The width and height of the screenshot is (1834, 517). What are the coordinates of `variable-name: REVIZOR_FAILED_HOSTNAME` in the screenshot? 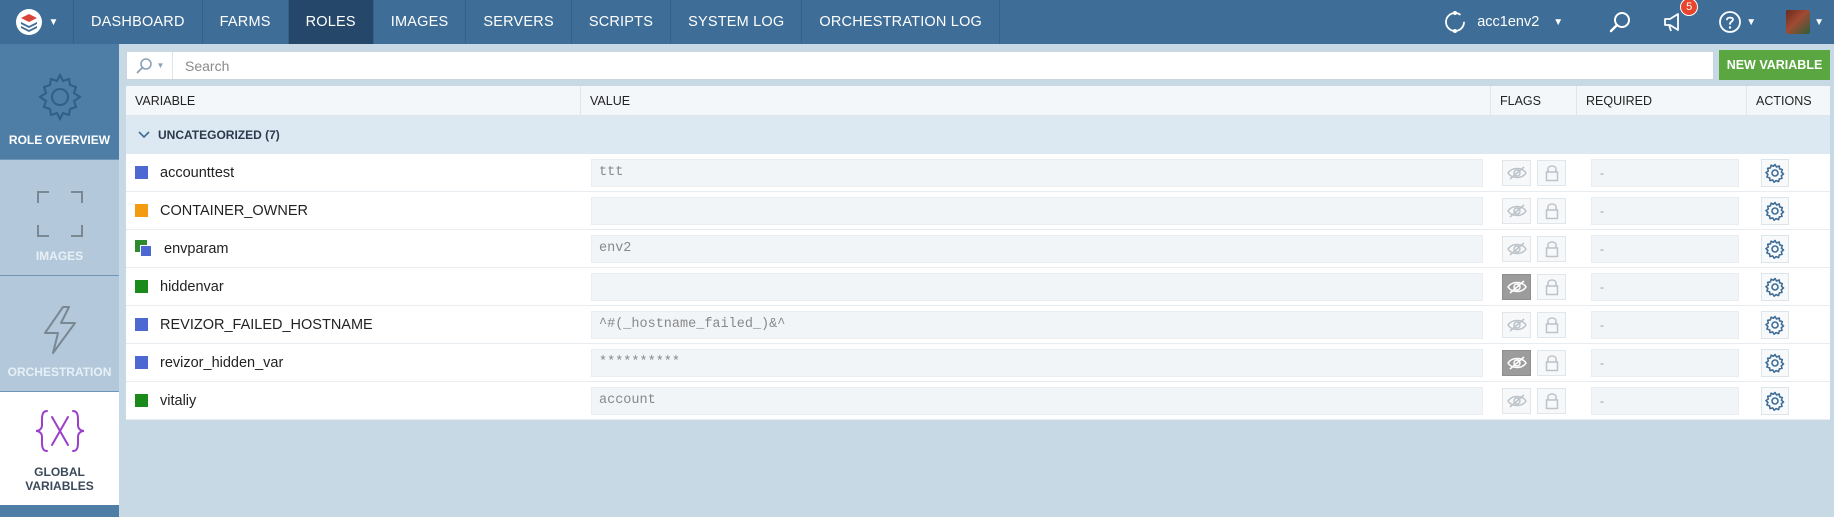 It's located at (266, 324).